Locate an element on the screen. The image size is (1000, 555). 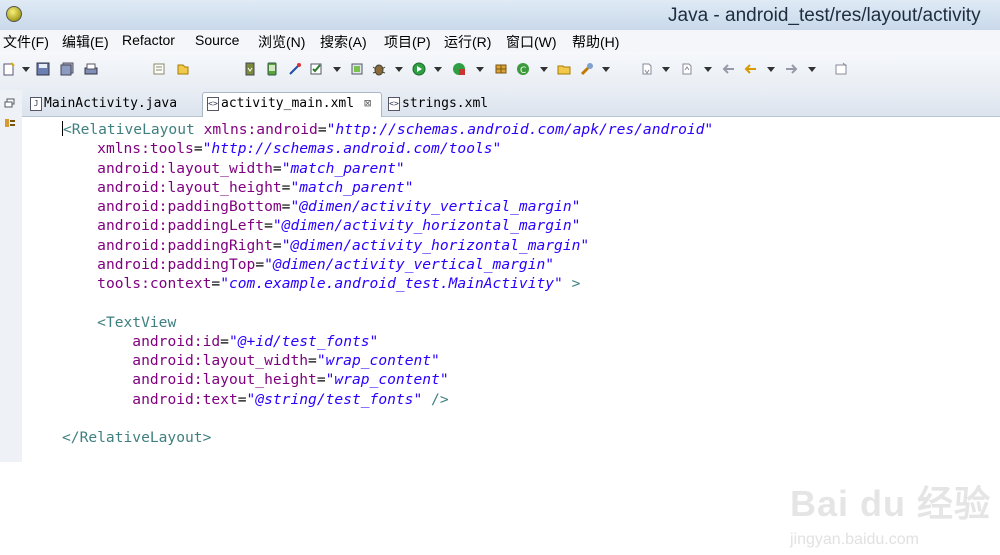
eclipse-app-icon is located at coordinates (14, 14).